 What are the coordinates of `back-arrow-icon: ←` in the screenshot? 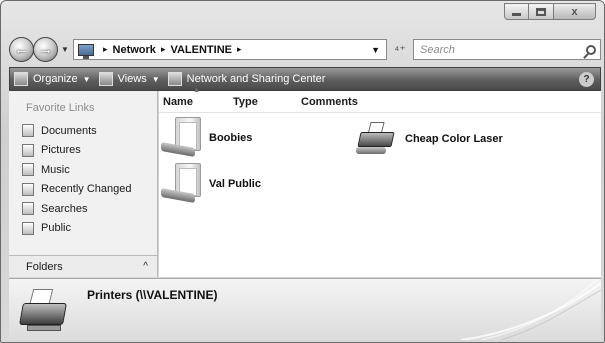 It's located at (21, 49).